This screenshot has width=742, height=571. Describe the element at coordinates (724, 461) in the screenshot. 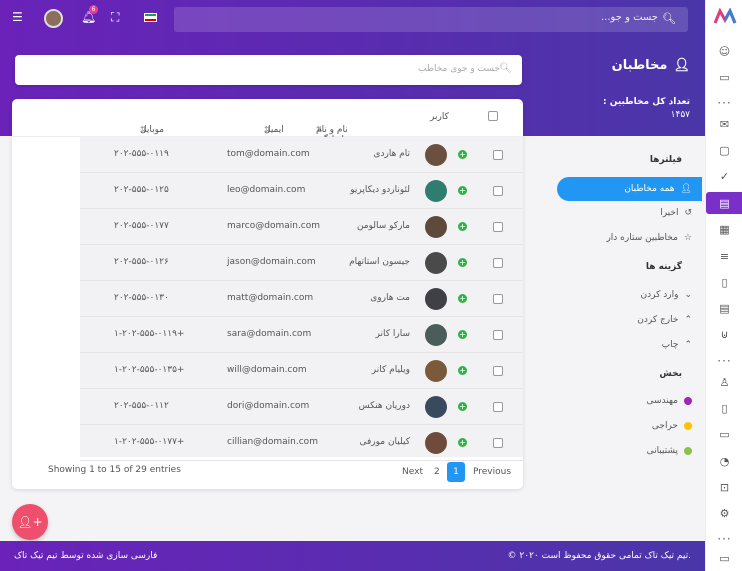

I see `pie-icon: ◔` at that location.